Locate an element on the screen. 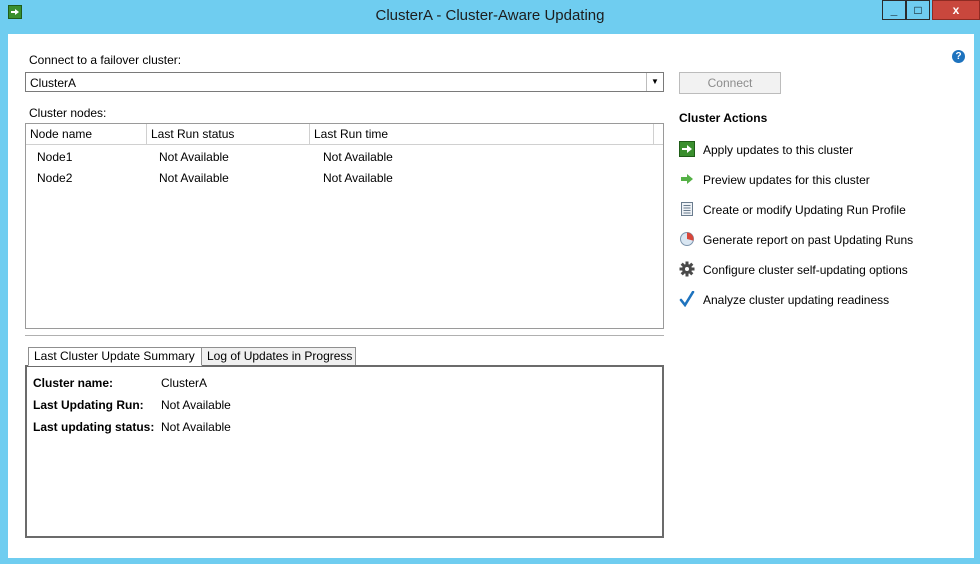 This screenshot has width=980, height=564. last-updating-run-value: Not Available is located at coordinates (196, 405).